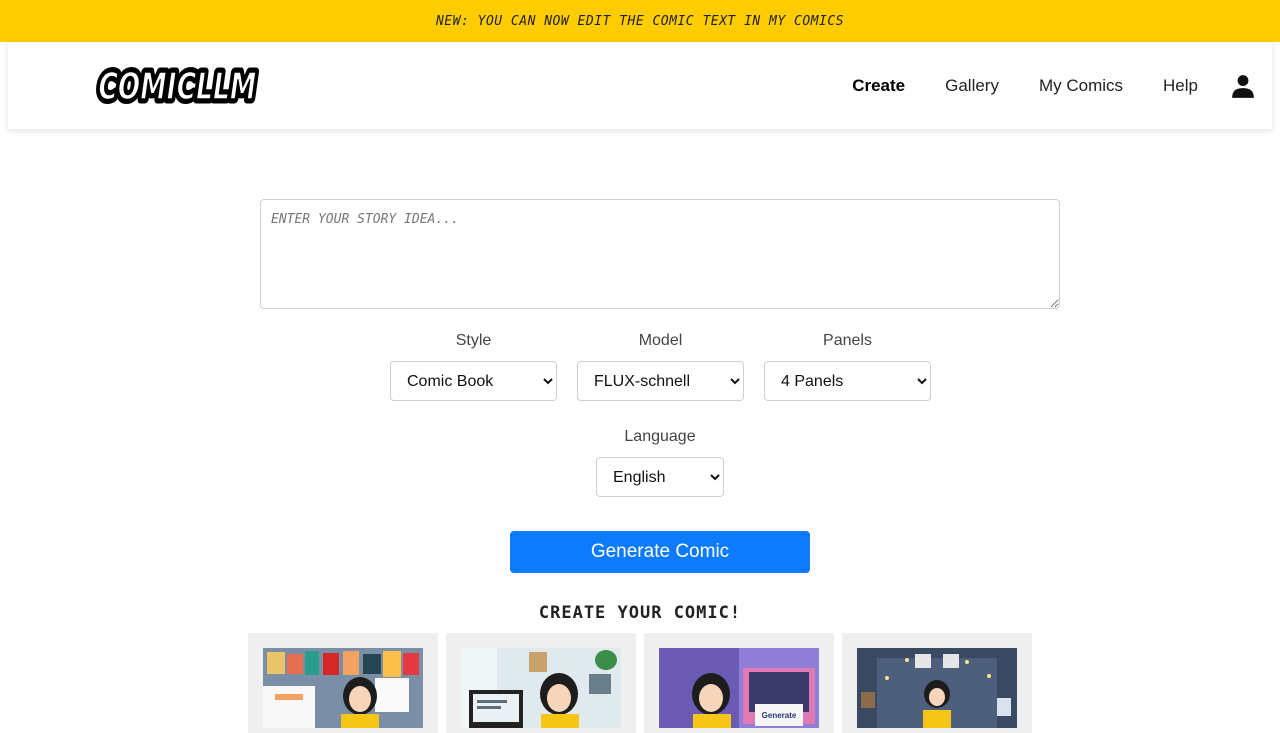  Describe the element at coordinates (660, 381) in the screenshot. I see `model-select: FLUX-schnell` at that location.